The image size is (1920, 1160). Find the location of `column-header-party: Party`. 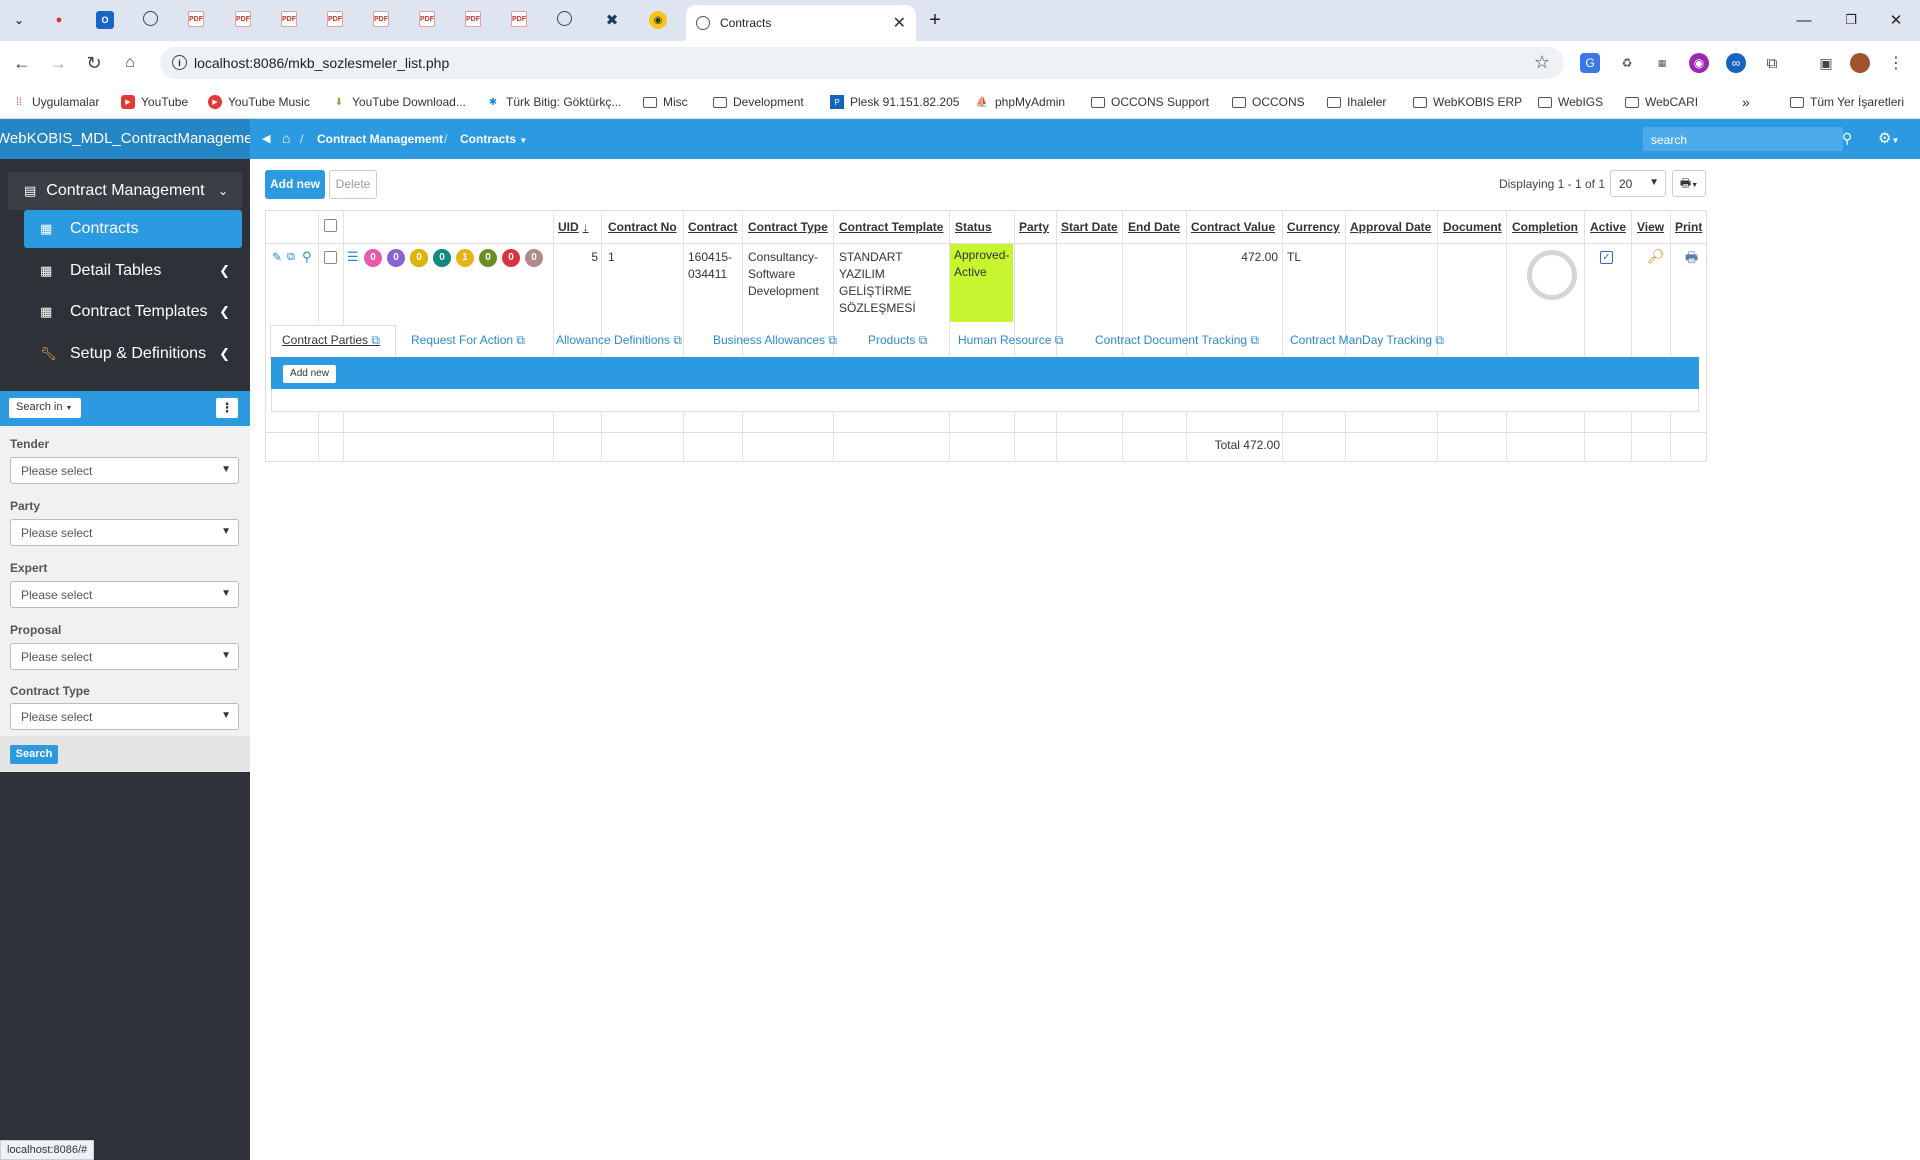

column-header-party: Party is located at coordinates (1034, 227).